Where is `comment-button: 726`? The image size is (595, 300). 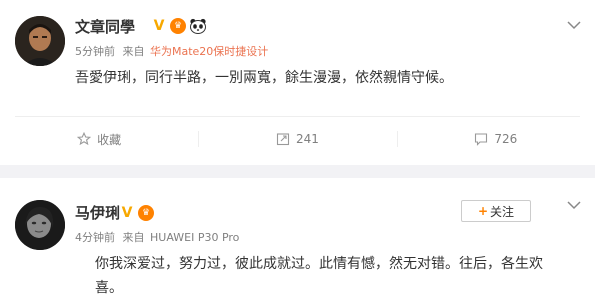 comment-button: 726 is located at coordinates (495, 139).